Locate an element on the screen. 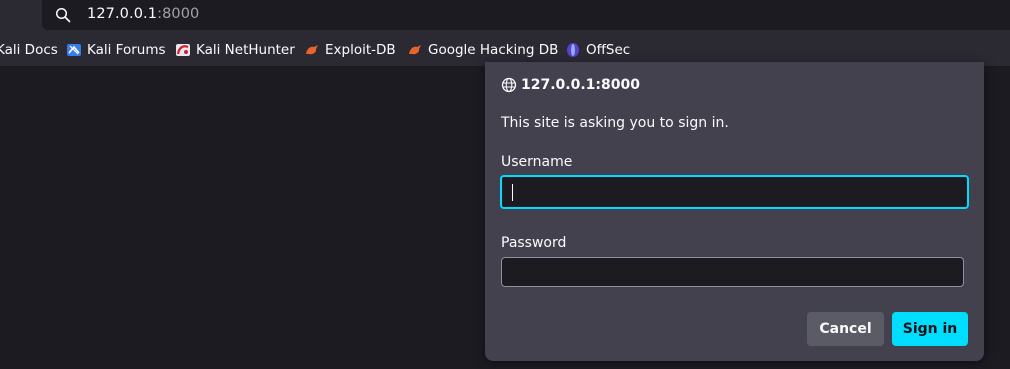 This screenshot has width=1010, height=369. bookmark-label: OffSec is located at coordinates (608, 50).